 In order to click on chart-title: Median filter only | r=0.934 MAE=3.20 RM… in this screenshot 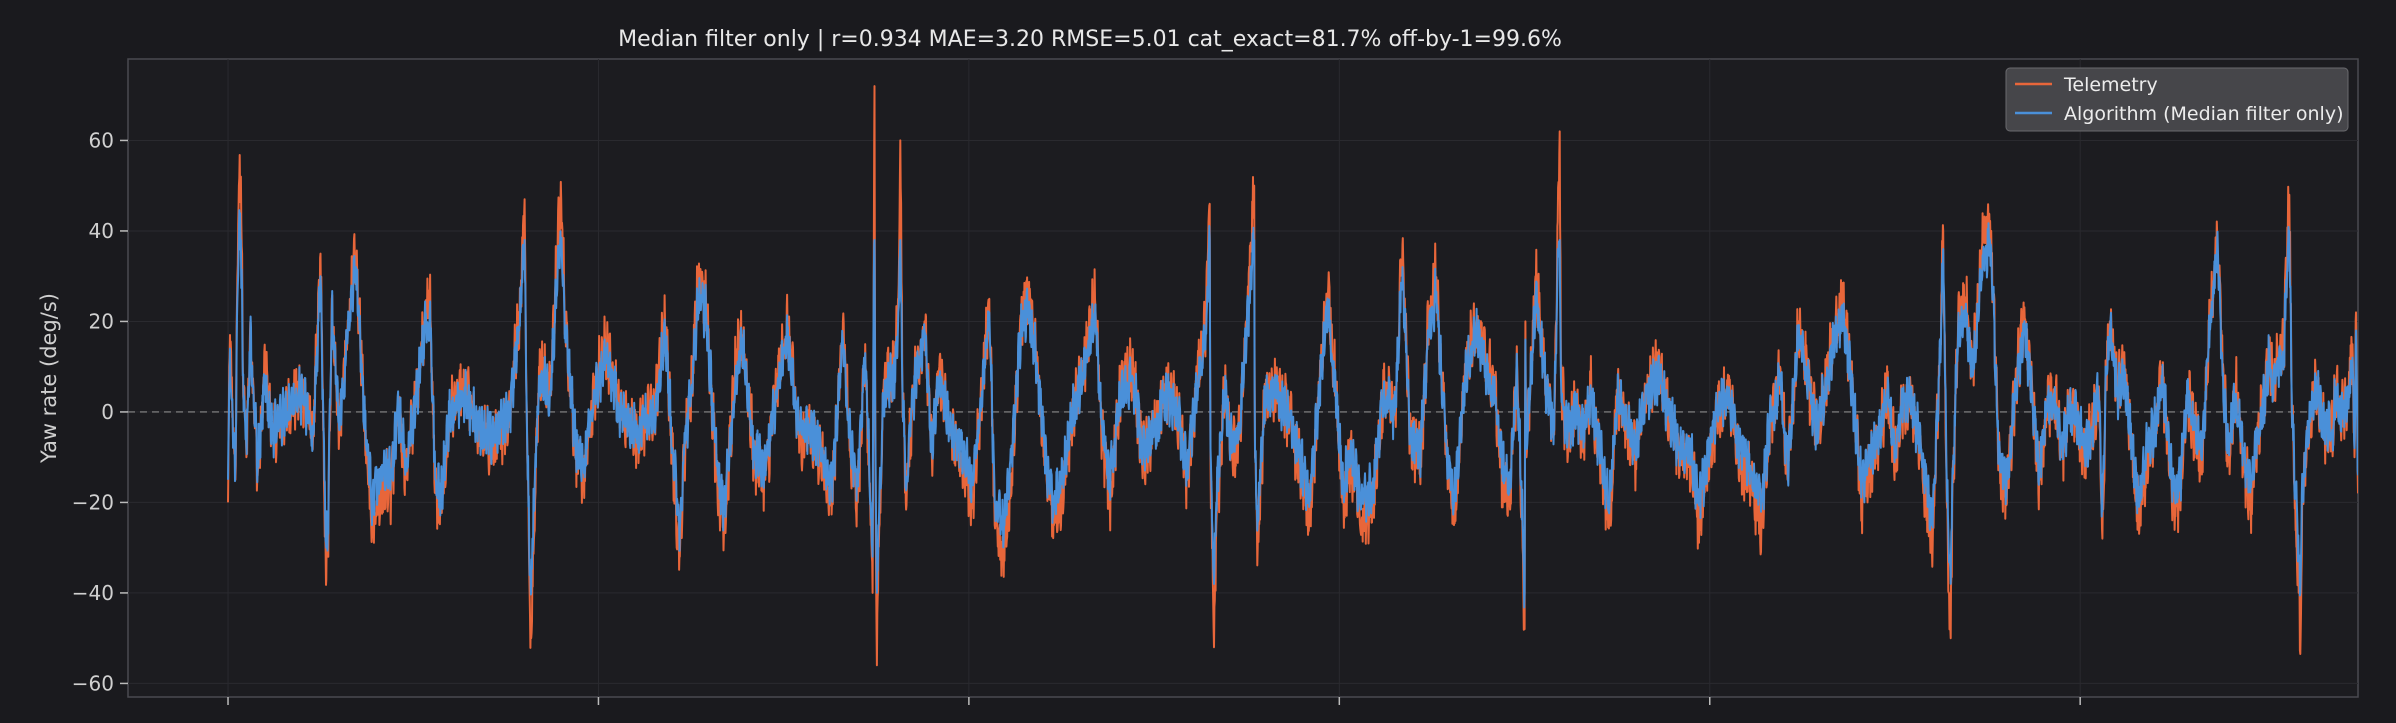, I will do `click(1090, 39)`.